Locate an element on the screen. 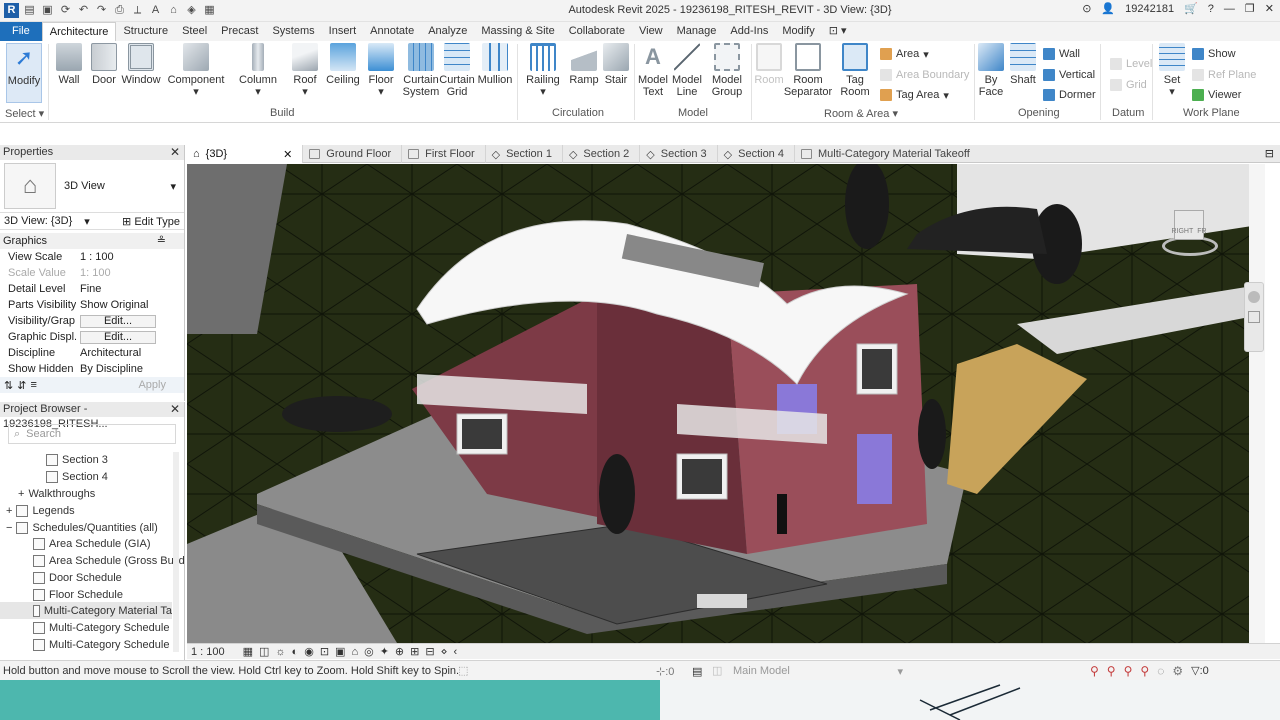 The width and height of the screenshot is (1280, 720). filter-count: ▽:0 is located at coordinates (1200, 671).